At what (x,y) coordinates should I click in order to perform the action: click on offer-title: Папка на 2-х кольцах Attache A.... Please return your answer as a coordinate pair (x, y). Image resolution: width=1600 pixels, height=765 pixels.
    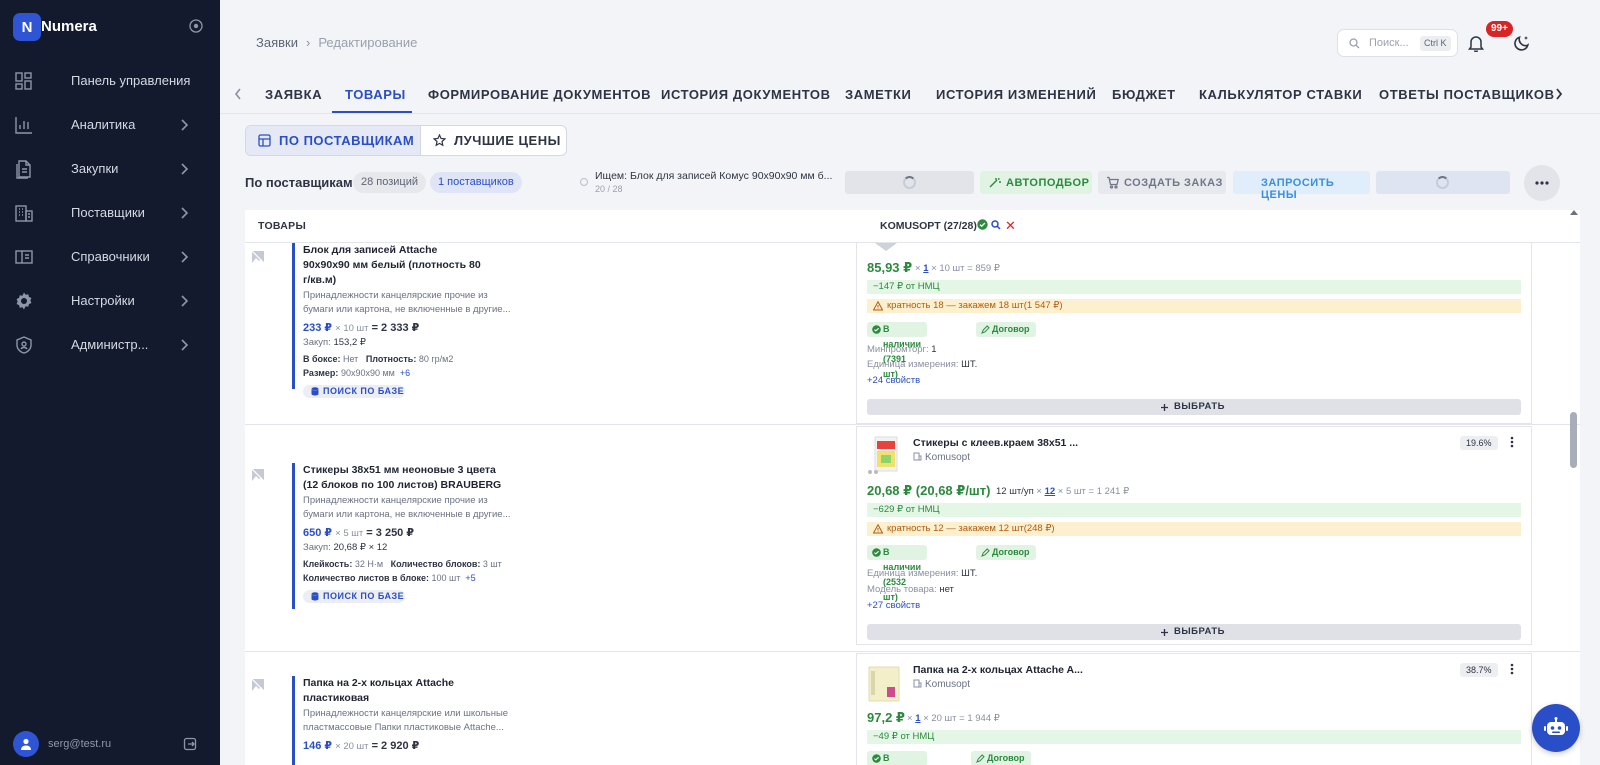
    Looking at the image, I should click on (998, 670).